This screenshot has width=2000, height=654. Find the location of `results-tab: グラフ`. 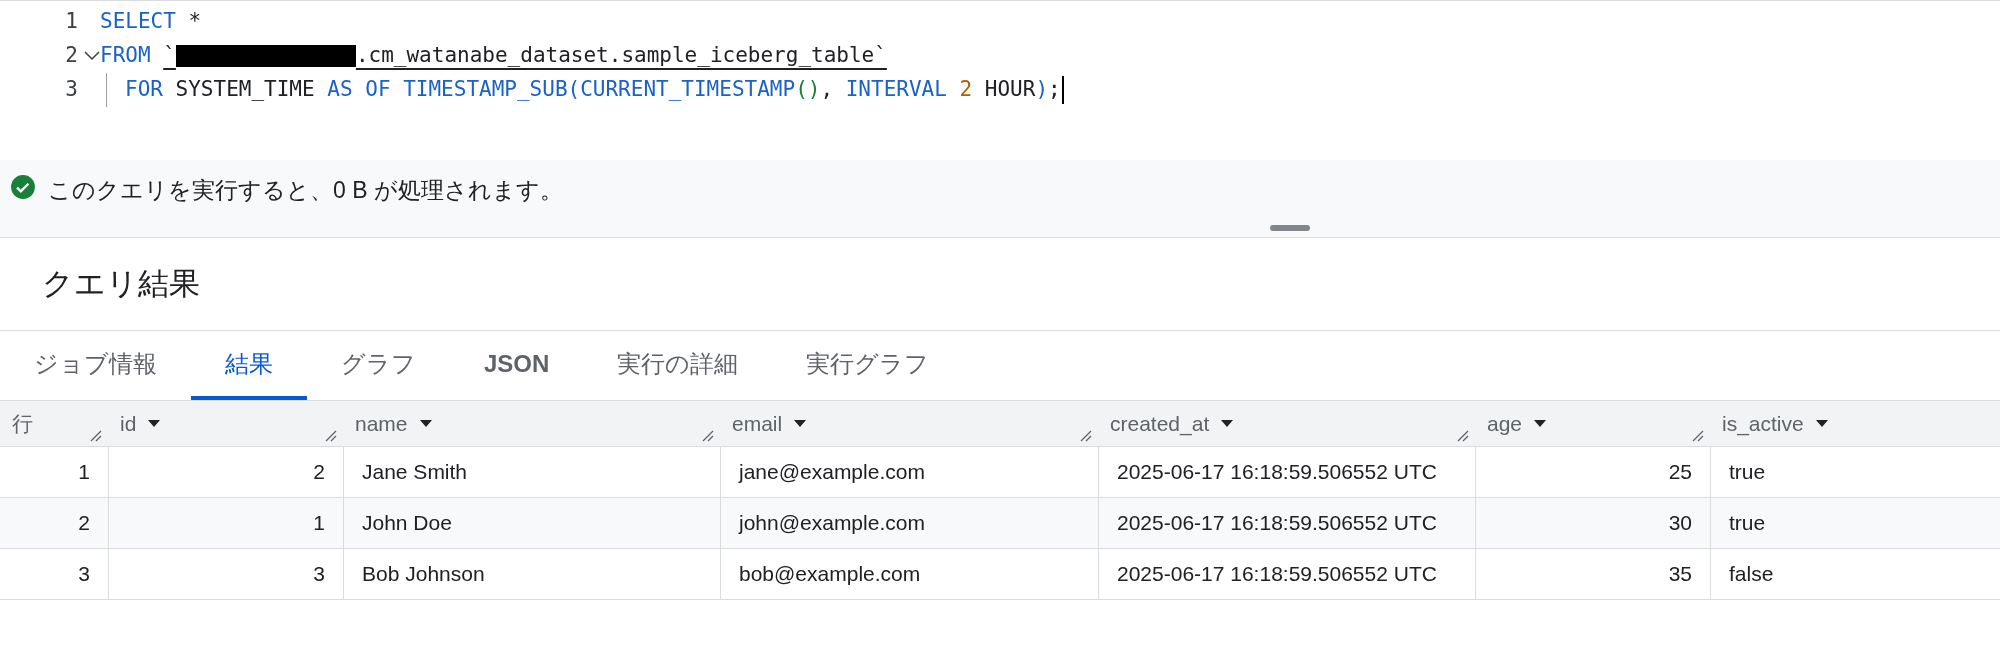

results-tab: グラフ is located at coordinates (378, 365).